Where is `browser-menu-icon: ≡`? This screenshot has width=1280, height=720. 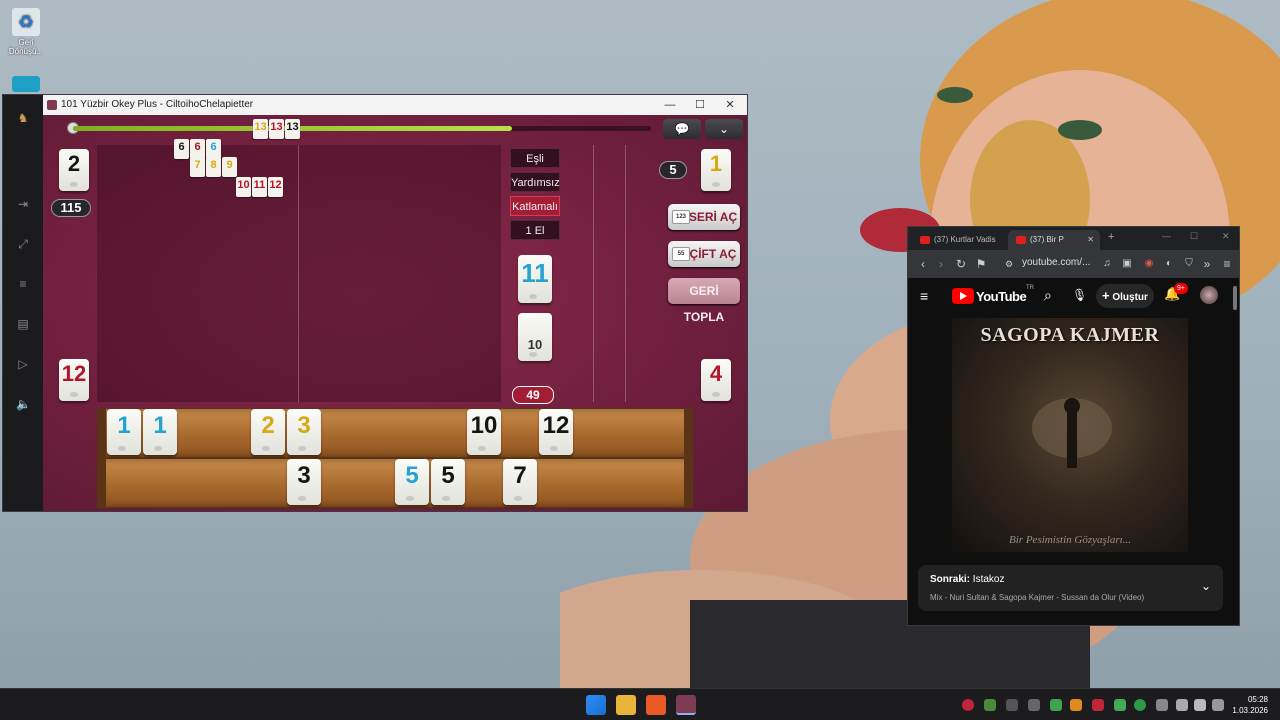
browser-menu-icon: ≡ is located at coordinates (1227, 264).